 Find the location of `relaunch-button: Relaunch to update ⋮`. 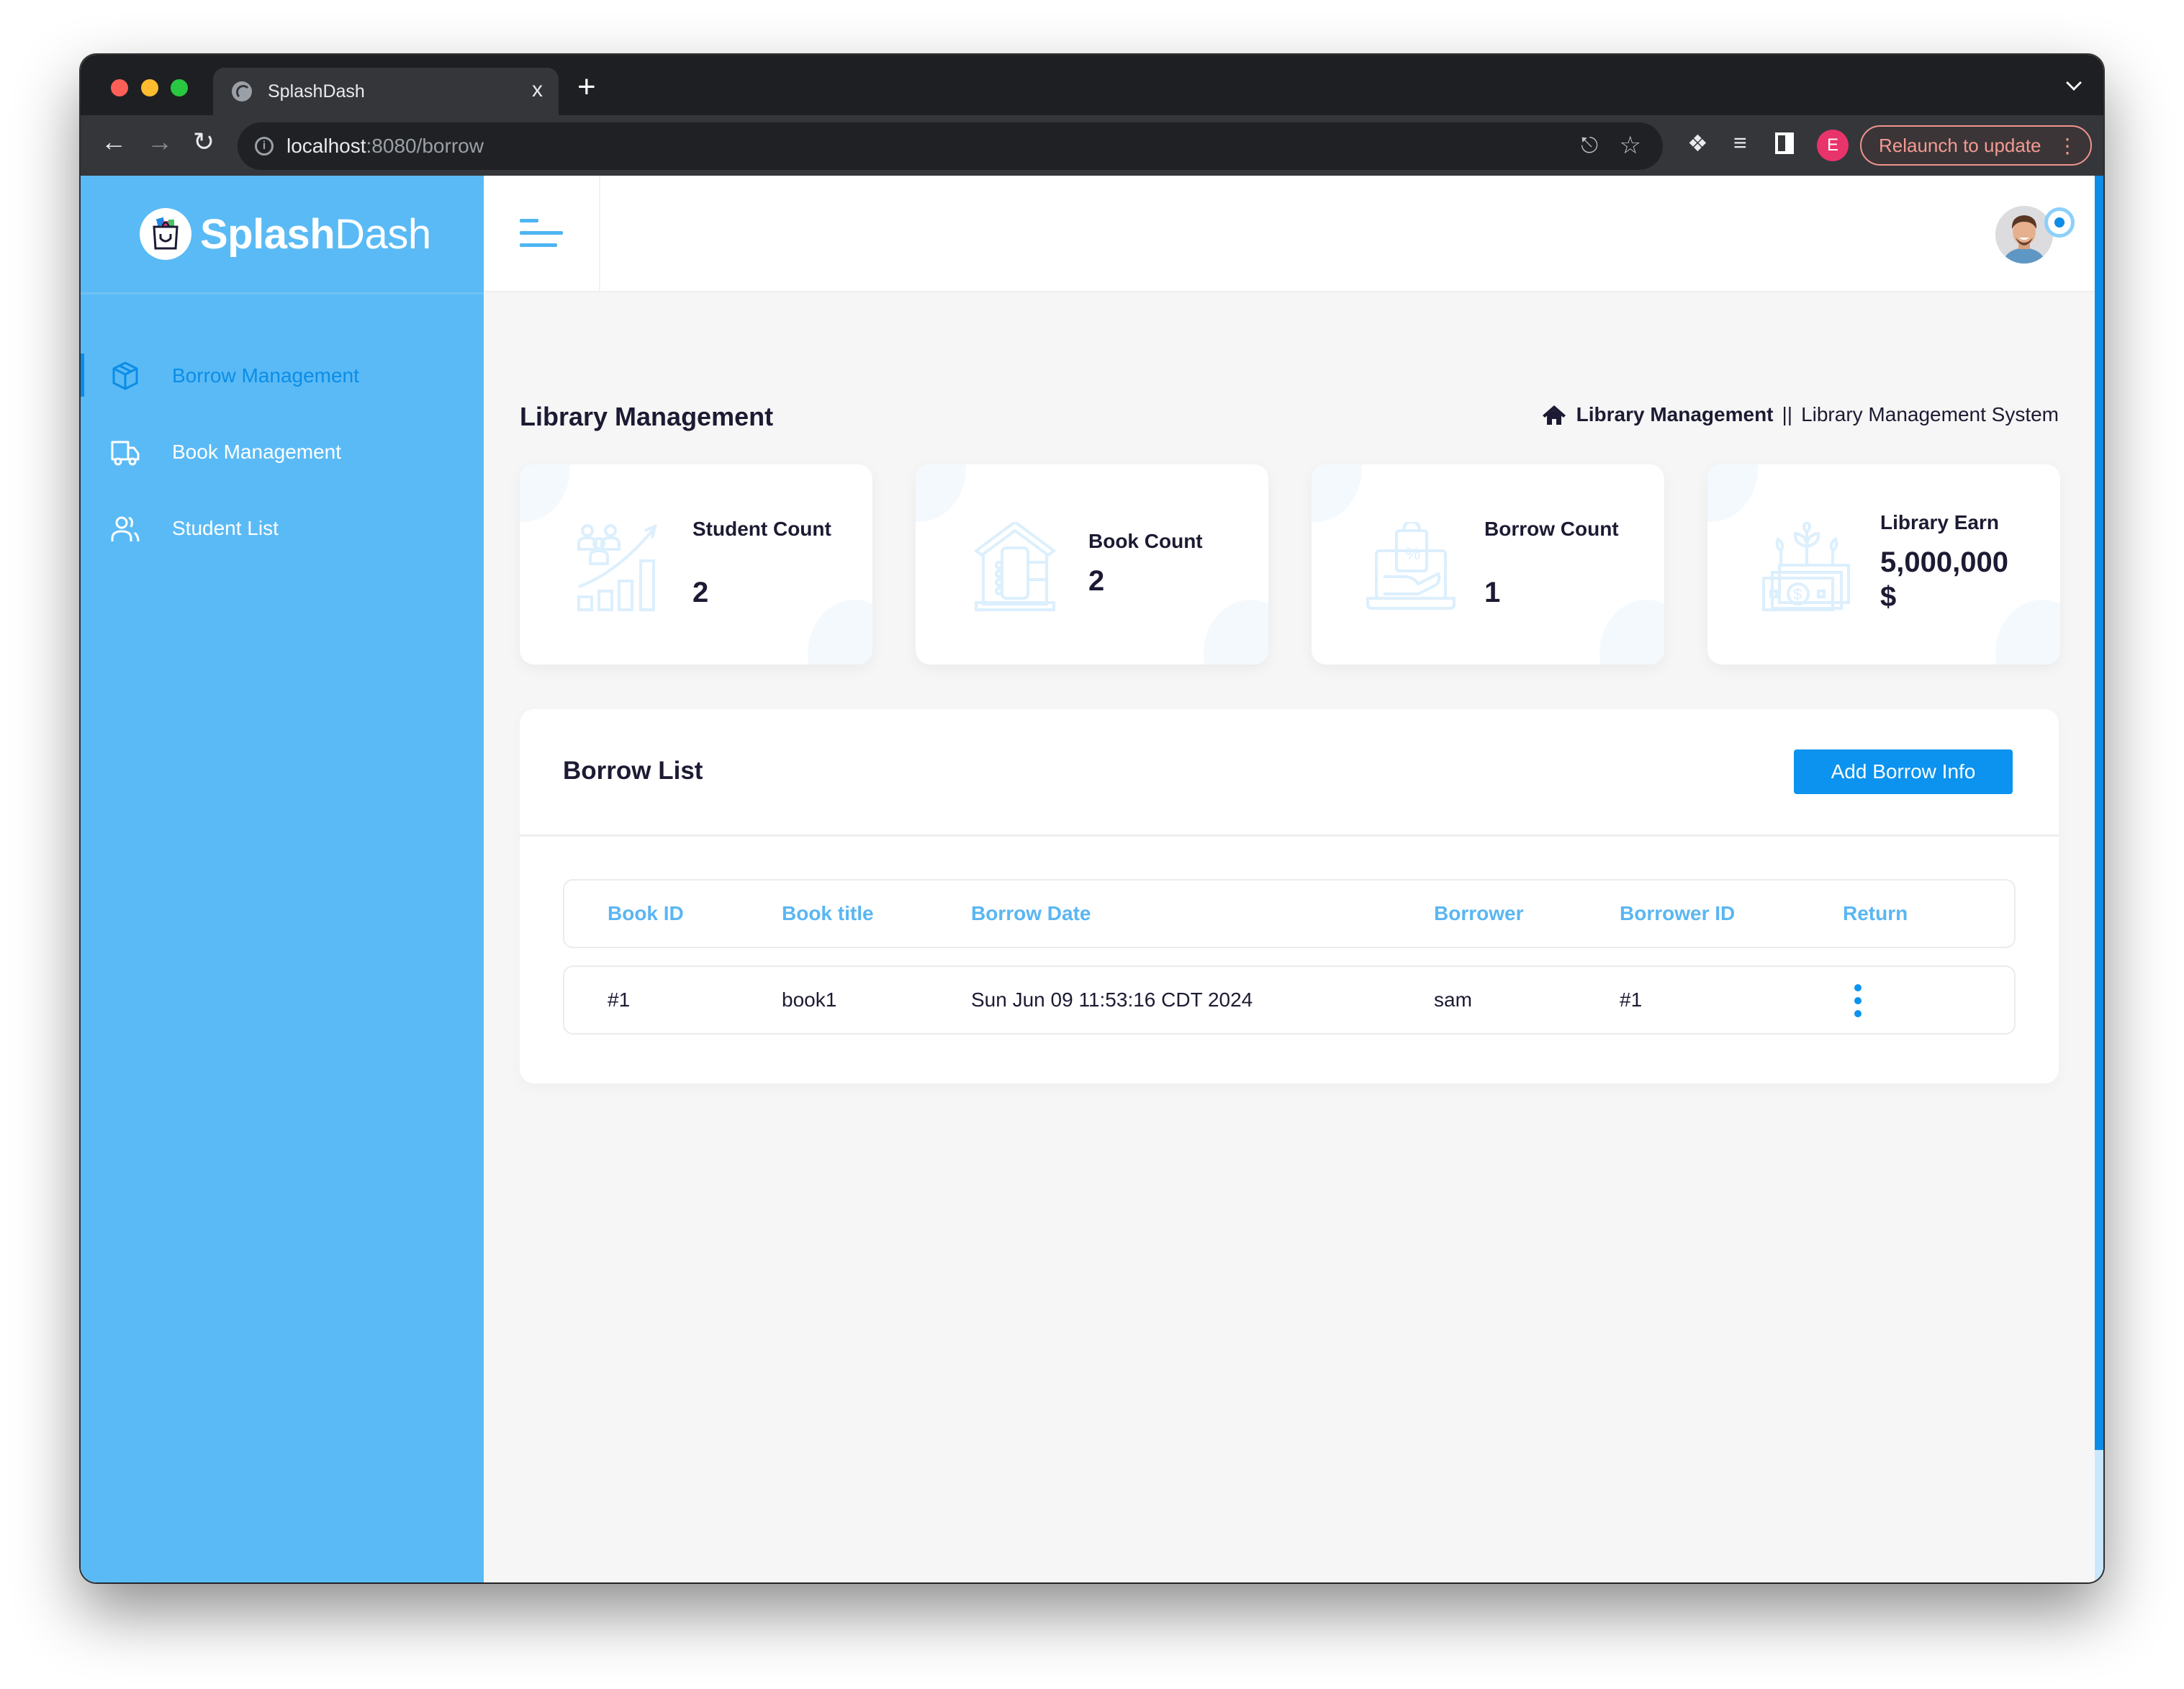

relaunch-button: Relaunch to update ⋮ is located at coordinates (1976, 145).